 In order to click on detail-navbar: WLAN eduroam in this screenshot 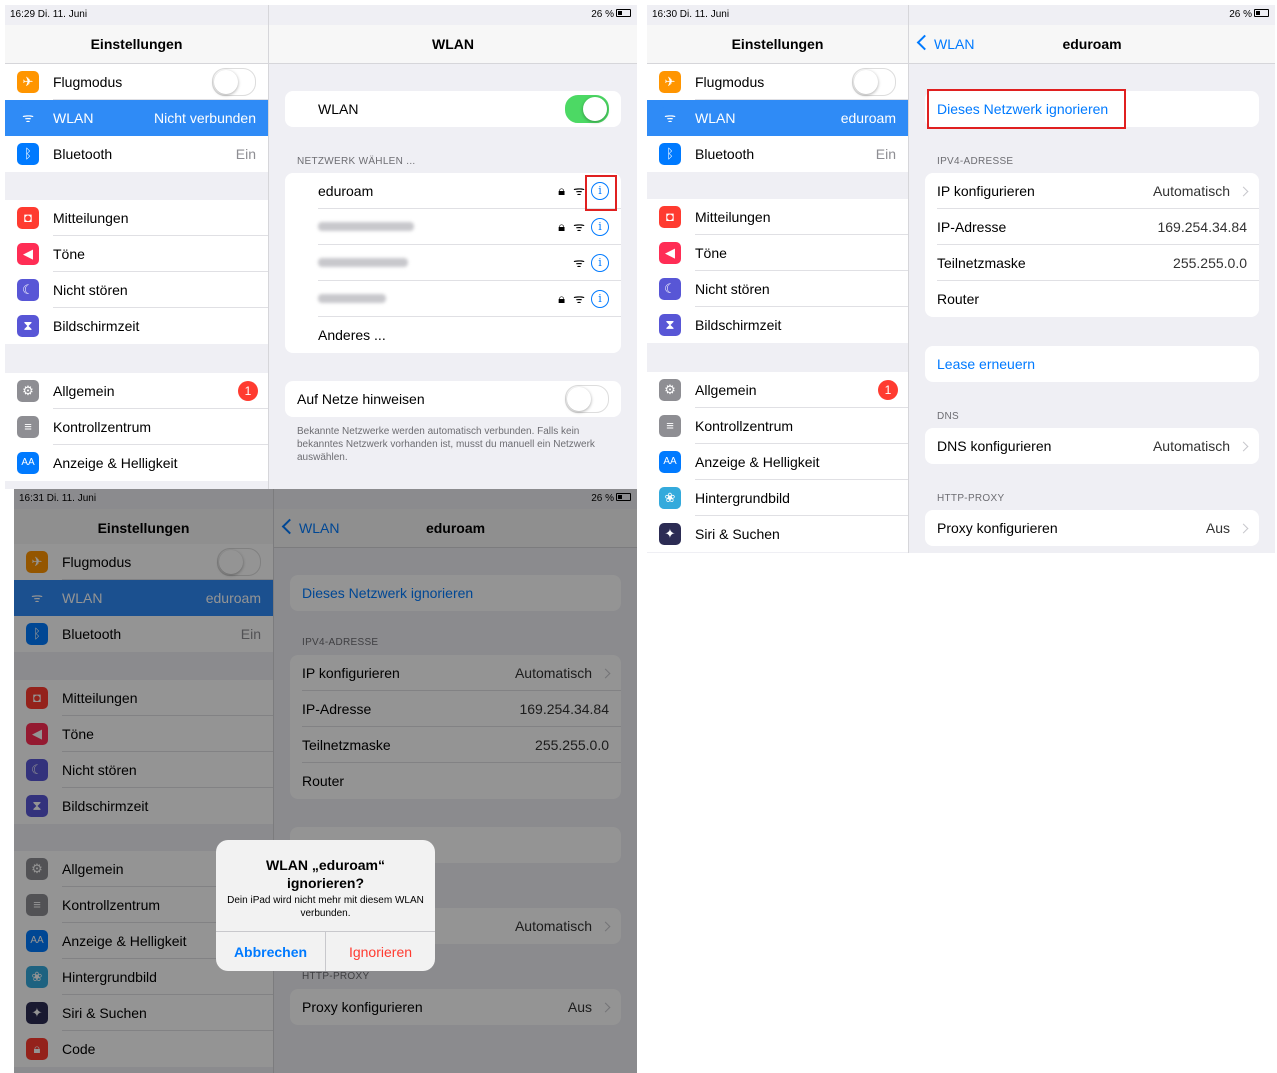, I will do `click(1092, 44)`.